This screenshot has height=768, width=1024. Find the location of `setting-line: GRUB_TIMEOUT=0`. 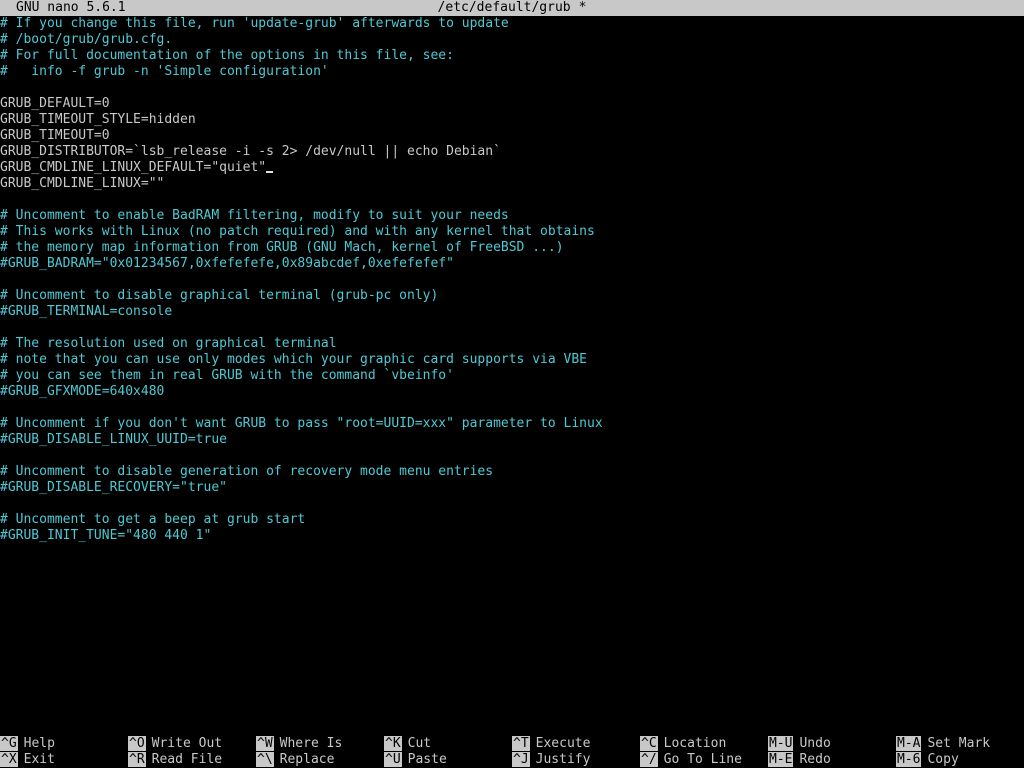

setting-line: GRUB_TIMEOUT=0 is located at coordinates (512, 136).